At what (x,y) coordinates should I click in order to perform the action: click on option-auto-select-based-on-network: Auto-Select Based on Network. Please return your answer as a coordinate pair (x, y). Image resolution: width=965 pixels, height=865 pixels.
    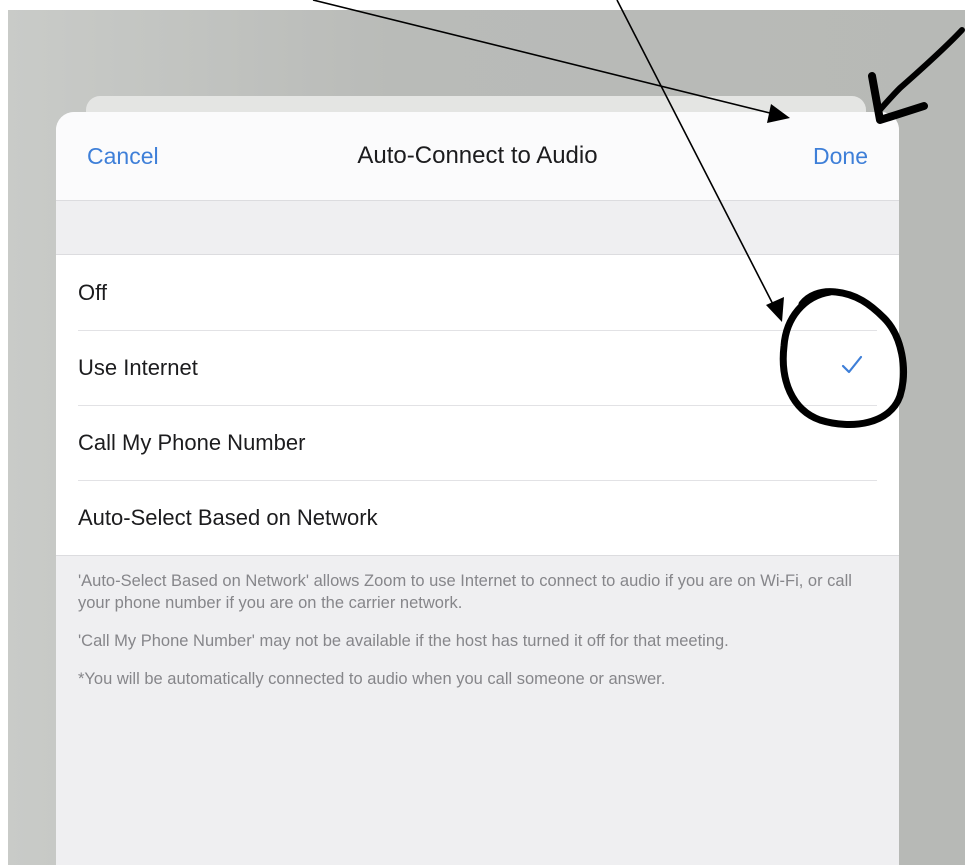
    Looking at the image, I should click on (477, 517).